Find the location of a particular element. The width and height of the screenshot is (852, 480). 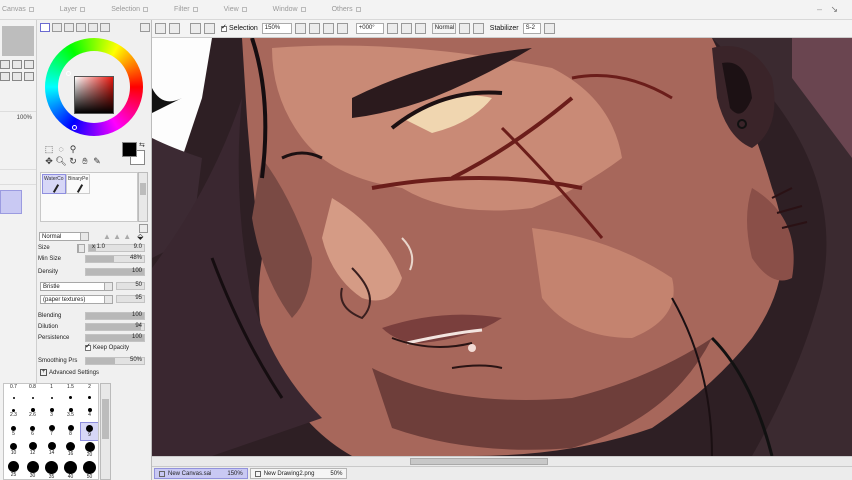

brush-size-option: 16 is located at coordinates (70, 450).